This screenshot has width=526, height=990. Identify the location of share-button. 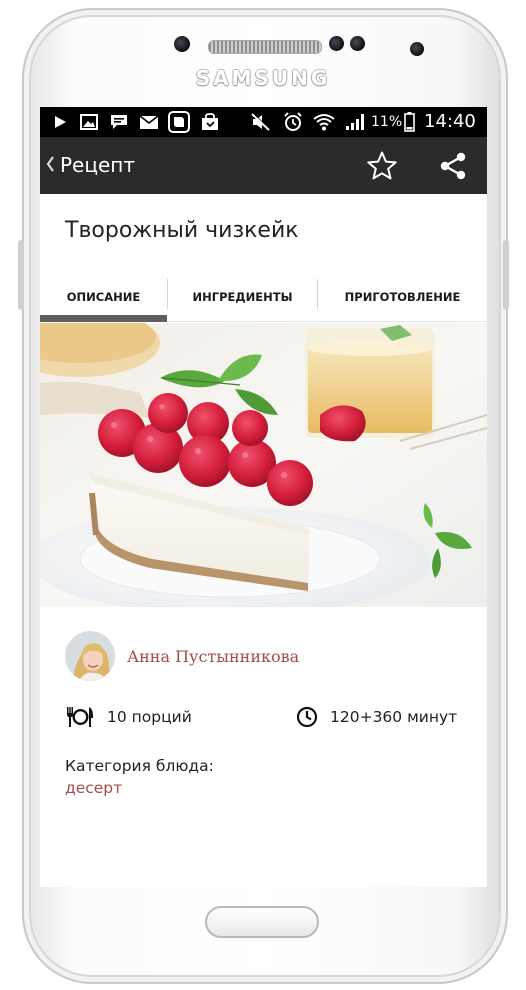
(453, 166).